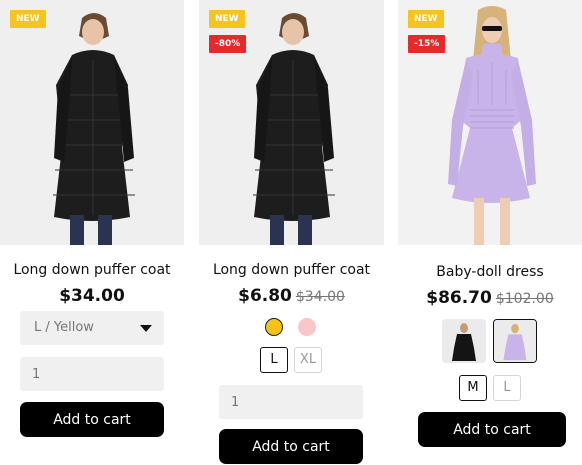 This screenshot has width=582, height=465. I want to click on variant-thumbnail-lavender, so click(515, 341).